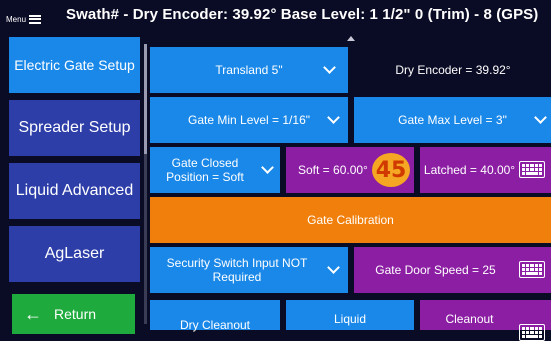  I want to click on security-switch-dropdown: Security Switch Input NOT Required, so click(249, 270).